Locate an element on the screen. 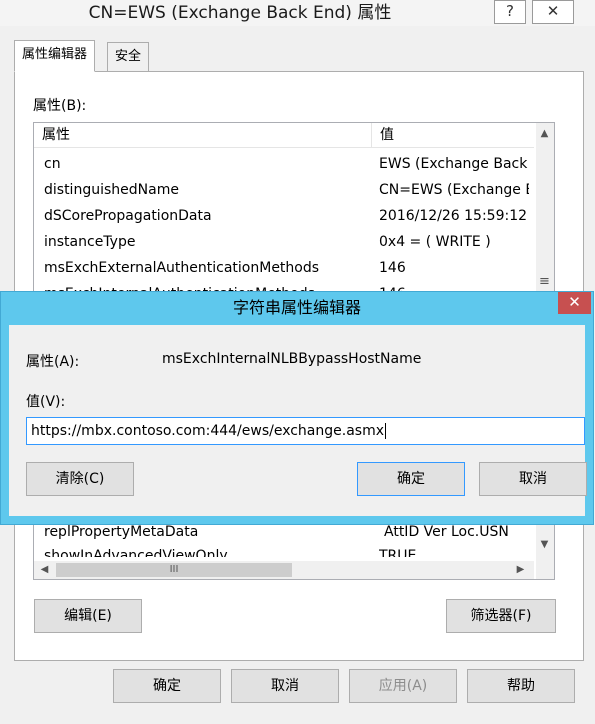 This screenshot has width=595, height=724. table-row: cn EWS (Exchange Back is located at coordinates (284, 164).